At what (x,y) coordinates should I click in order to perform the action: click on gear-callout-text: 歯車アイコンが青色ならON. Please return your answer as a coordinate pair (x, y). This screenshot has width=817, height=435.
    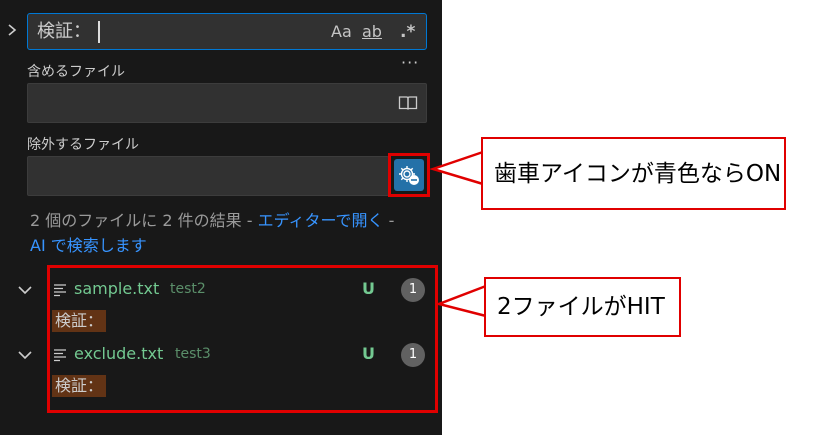
    Looking at the image, I should click on (638, 173).